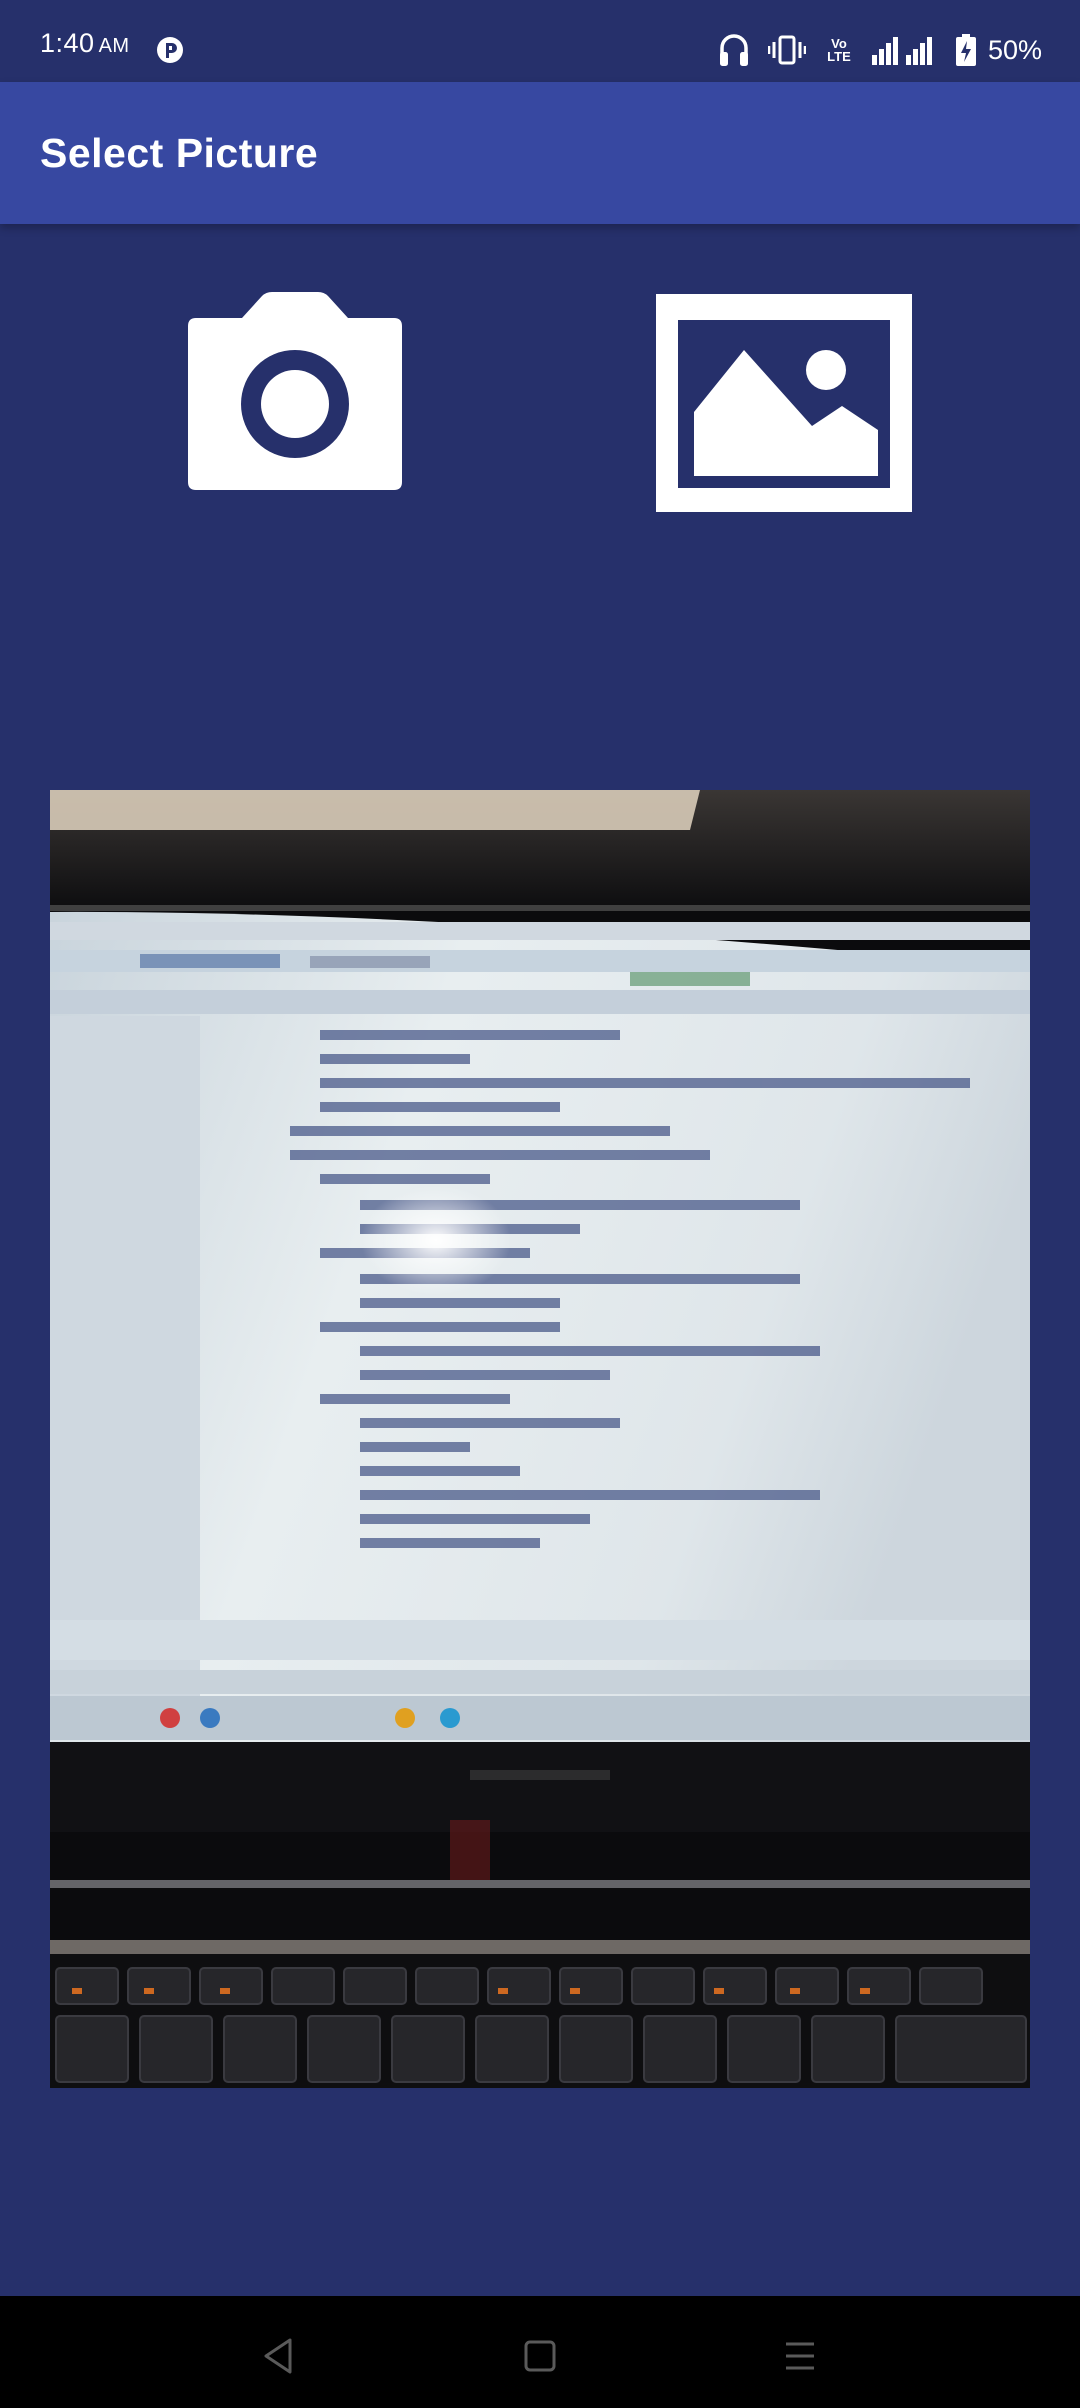 This screenshot has height=2408, width=1080. What do you see at coordinates (786, 50) in the screenshot?
I see `vibrate-icon` at bounding box center [786, 50].